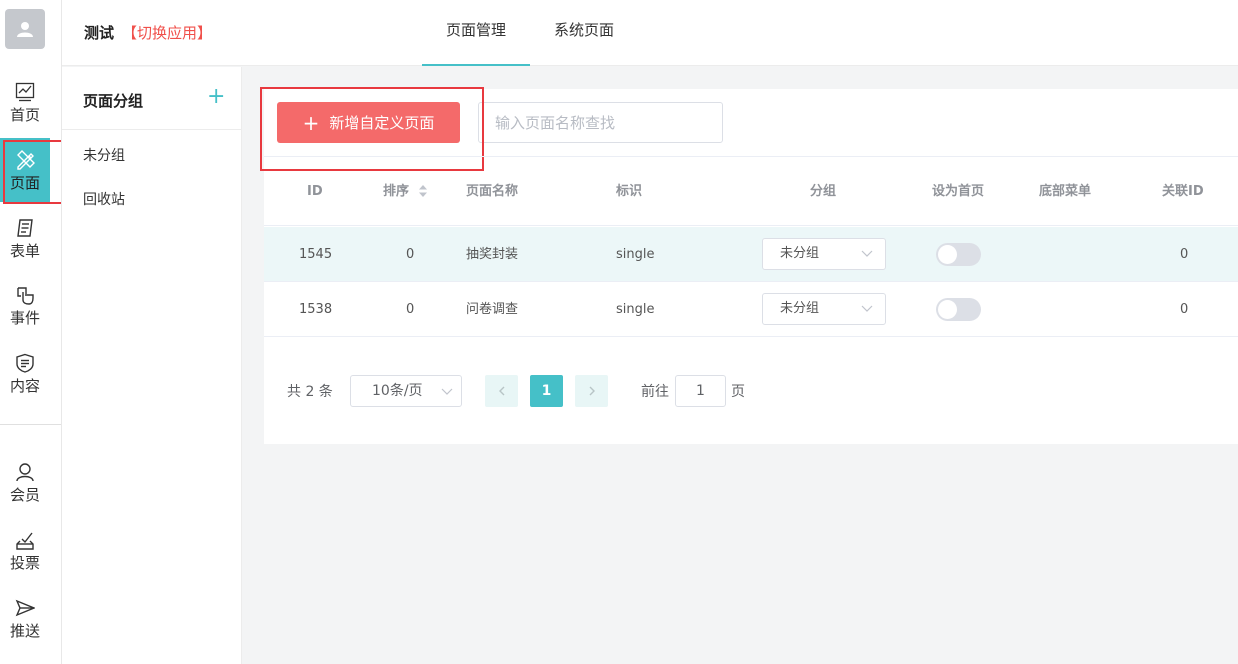 The image size is (1238, 664). Describe the element at coordinates (30, 424) in the screenshot. I see `rail-divider` at that location.